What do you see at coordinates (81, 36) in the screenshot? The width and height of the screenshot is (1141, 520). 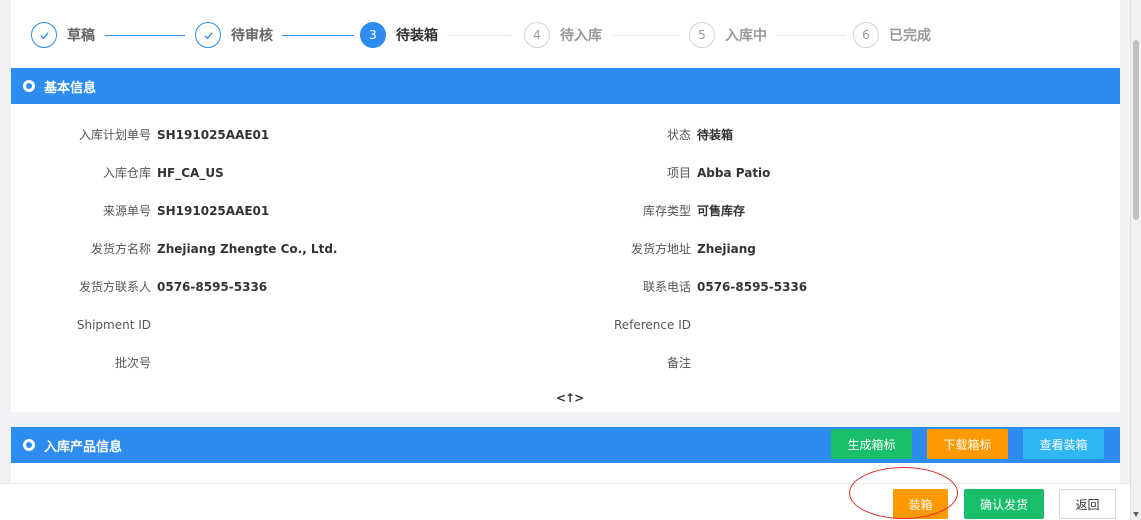 I see `step-label: 草稿` at bounding box center [81, 36].